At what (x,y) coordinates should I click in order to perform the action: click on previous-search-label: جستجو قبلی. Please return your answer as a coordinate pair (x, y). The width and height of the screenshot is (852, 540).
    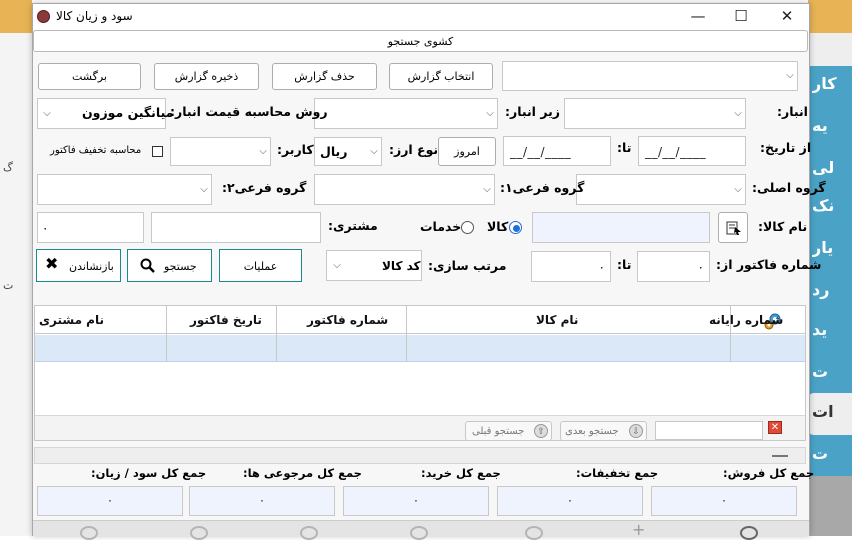
    Looking at the image, I should click on (498, 431).